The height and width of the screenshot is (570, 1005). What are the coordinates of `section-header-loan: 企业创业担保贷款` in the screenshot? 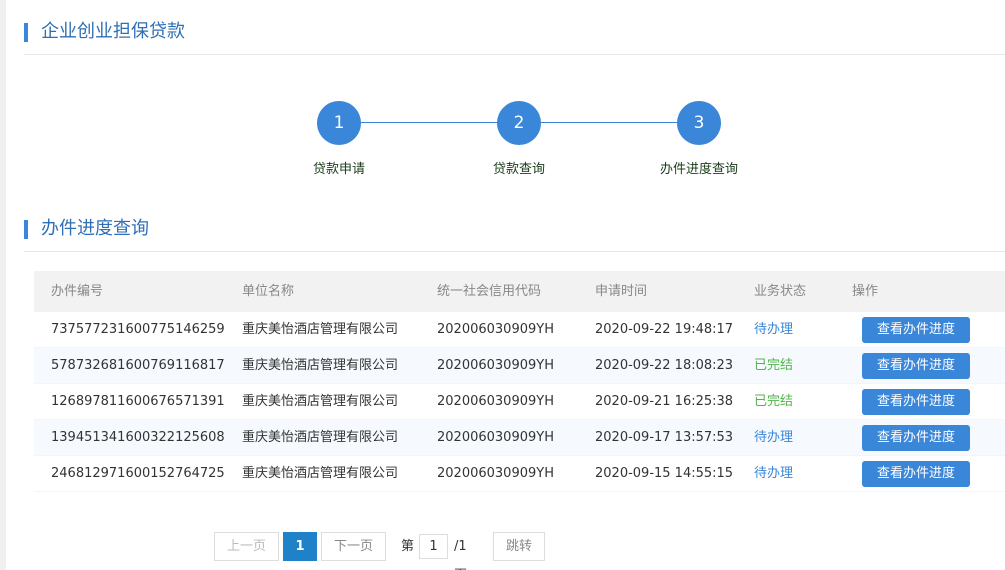 It's located at (514, 33).